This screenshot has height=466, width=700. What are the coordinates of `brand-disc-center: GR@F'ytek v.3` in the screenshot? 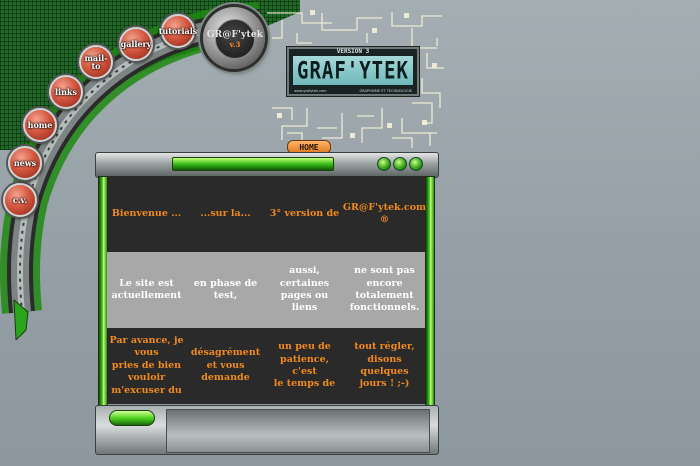 It's located at (235, 39).